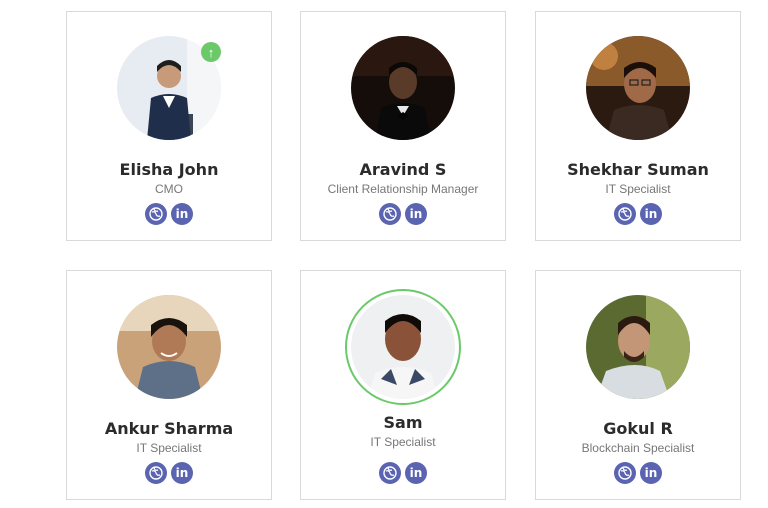  Describe the element at coordinates (638, 428) in the screenshot. I see `member-name: Gokul R` at that location.